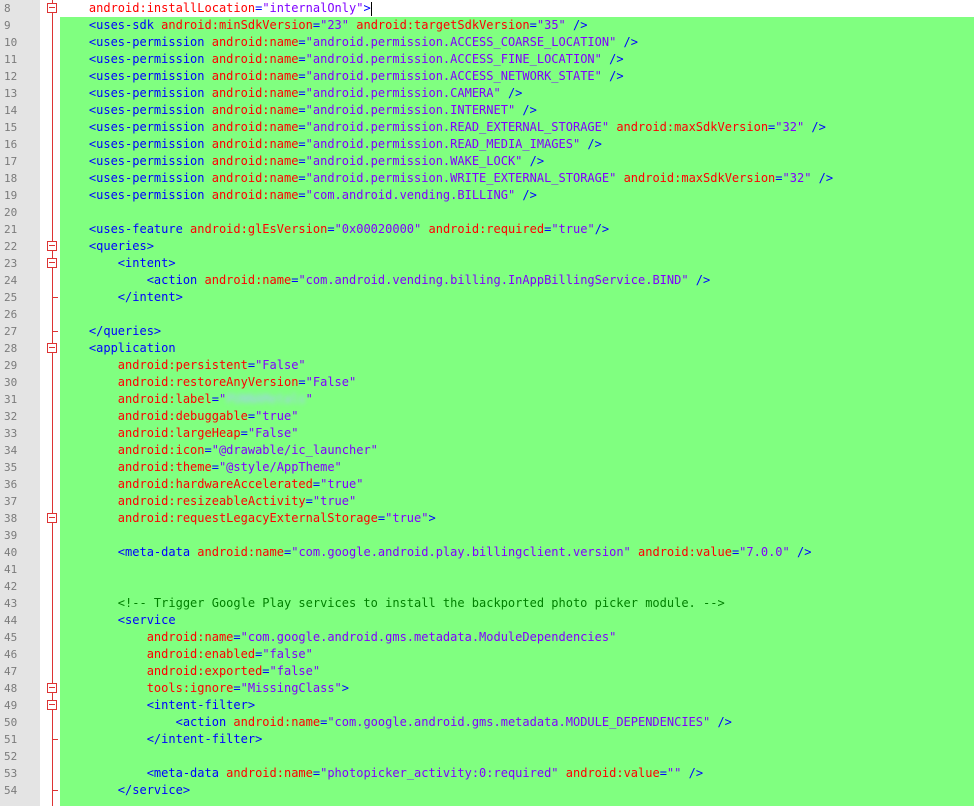 Image resolution: width=974 pixels, height=806 pixels. What do you see at coordinates (121, 297) in the screenshot?
I see `code-text: </intent>` at bounding box center [121, 297].